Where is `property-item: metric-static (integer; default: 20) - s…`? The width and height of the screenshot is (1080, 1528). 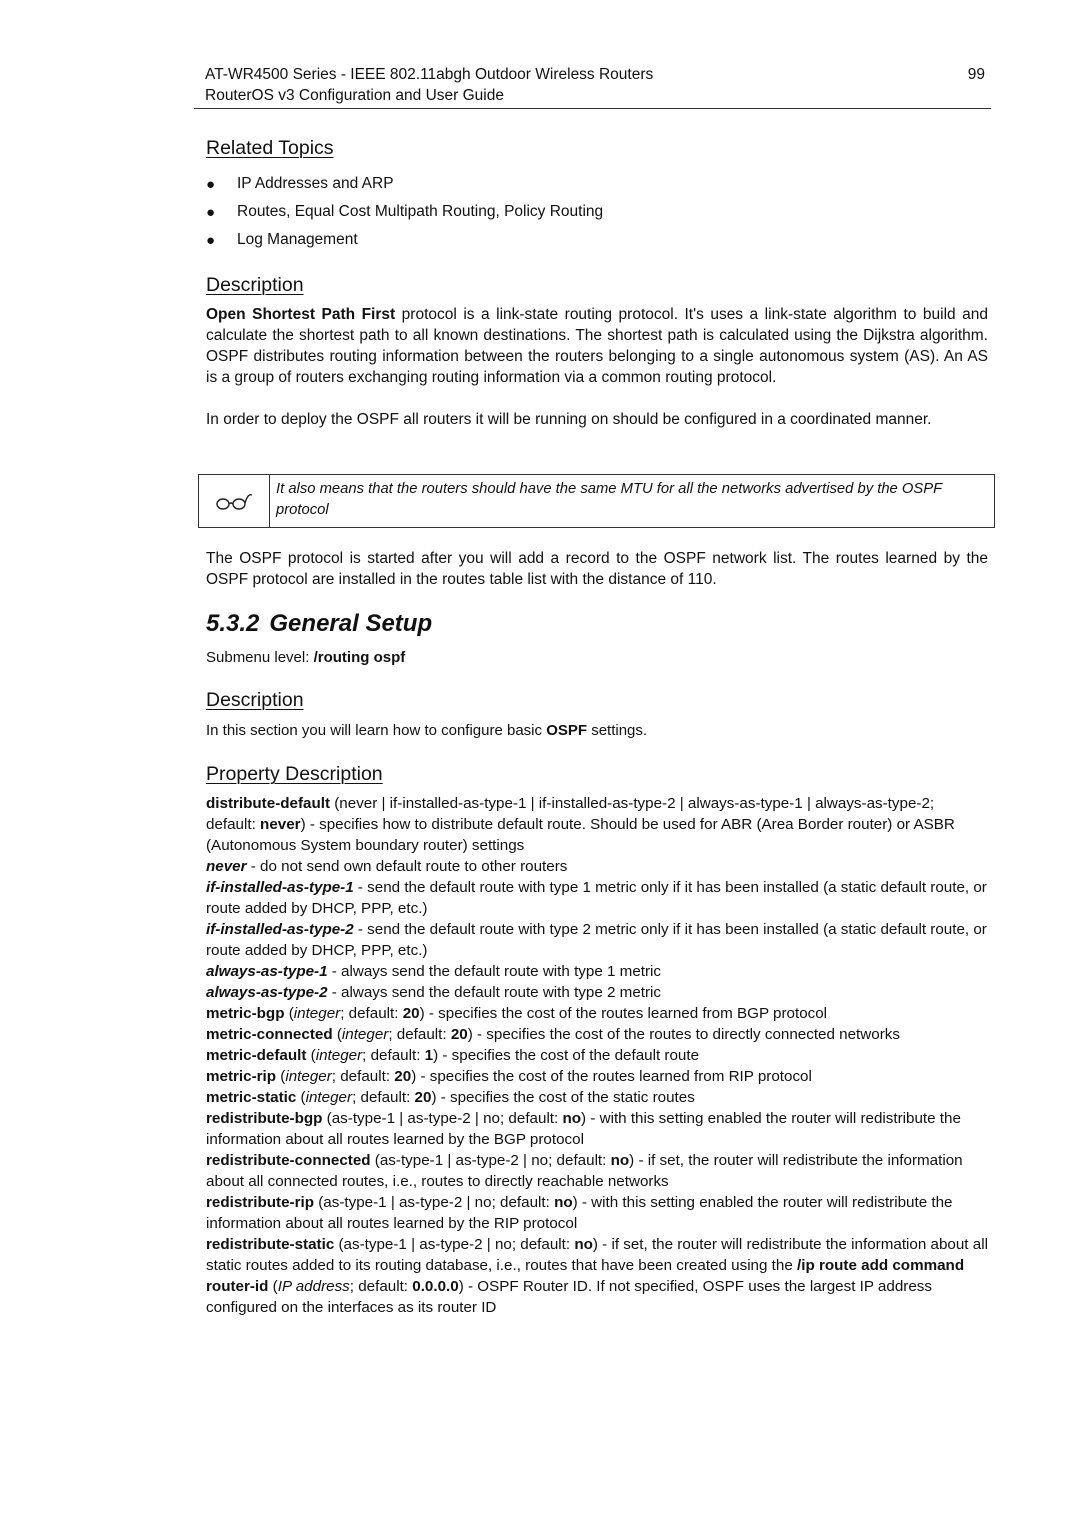
property-item: metric-static (integer; default: 20) - s… is located at coordinates (450, 1097).